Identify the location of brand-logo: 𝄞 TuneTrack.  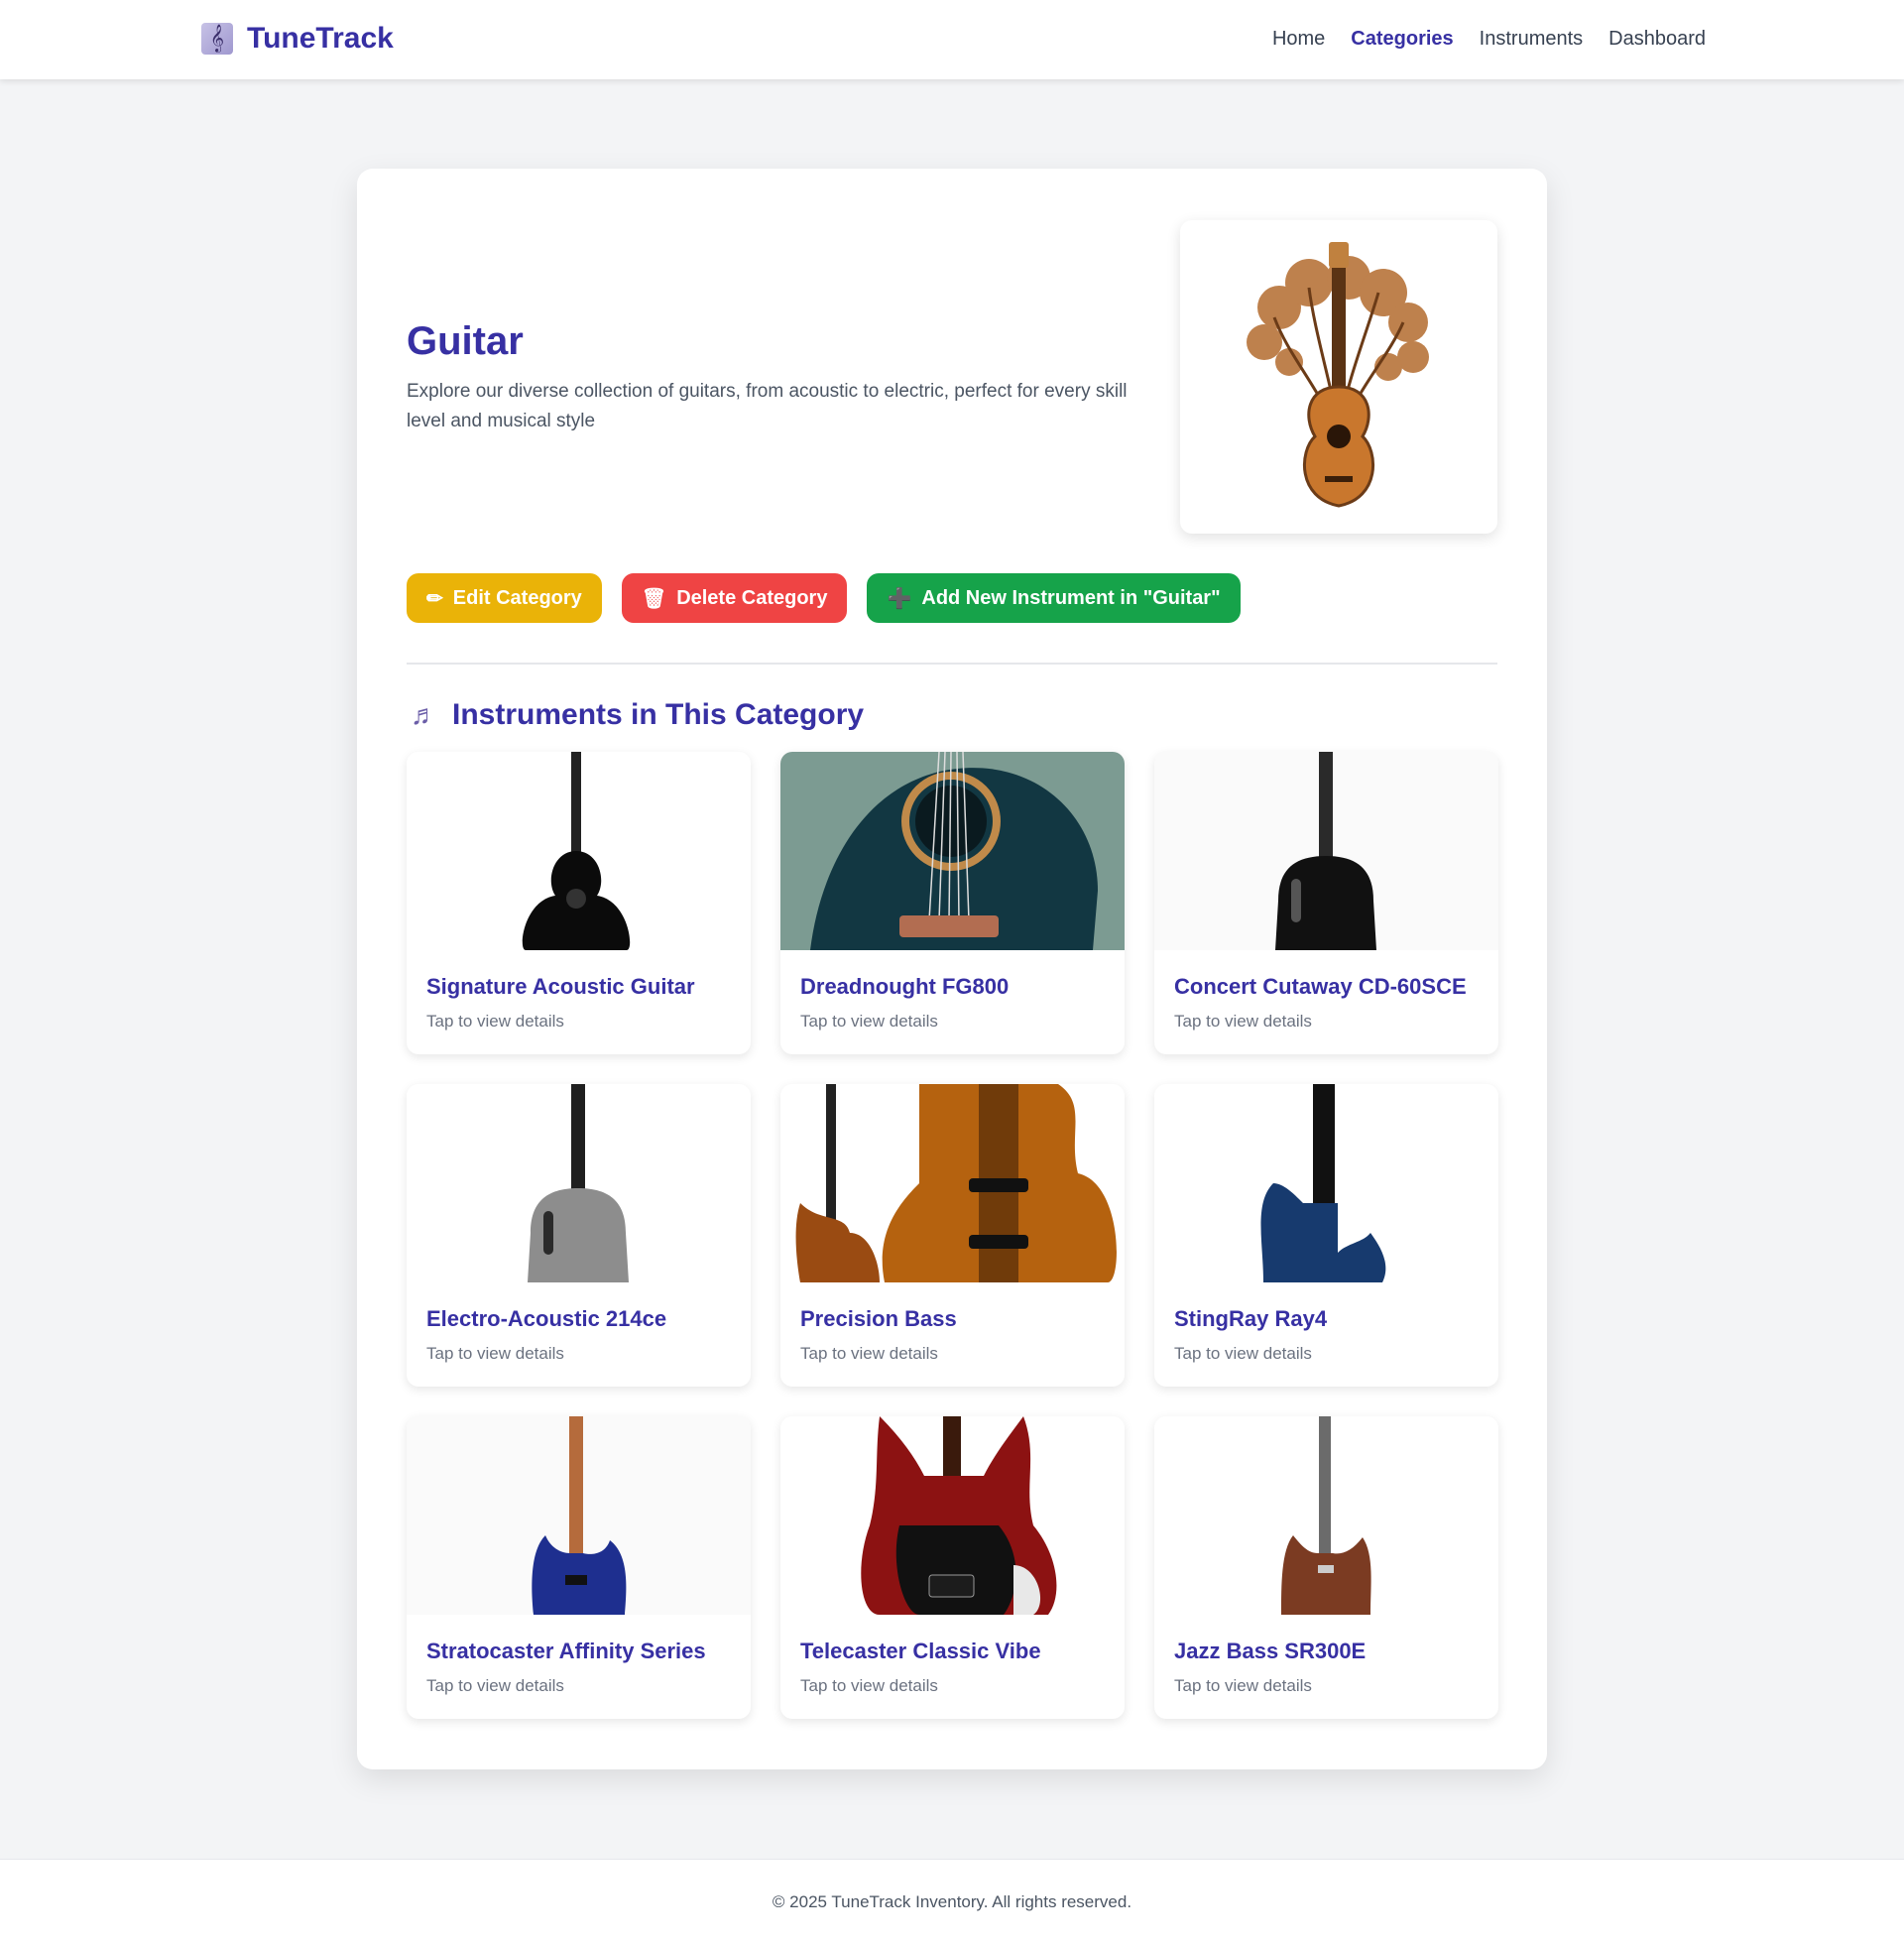
(297, 39).